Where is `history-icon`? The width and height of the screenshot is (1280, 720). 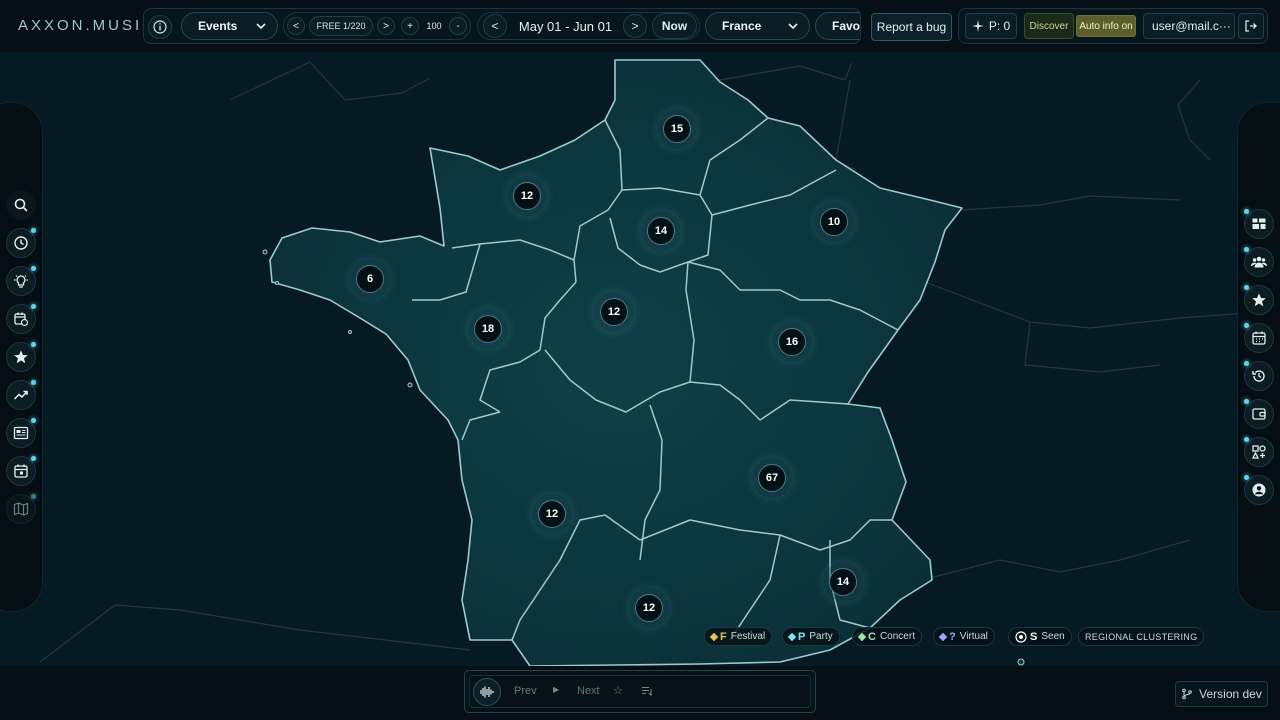
history-icon is located at coordinates (1258, 376).